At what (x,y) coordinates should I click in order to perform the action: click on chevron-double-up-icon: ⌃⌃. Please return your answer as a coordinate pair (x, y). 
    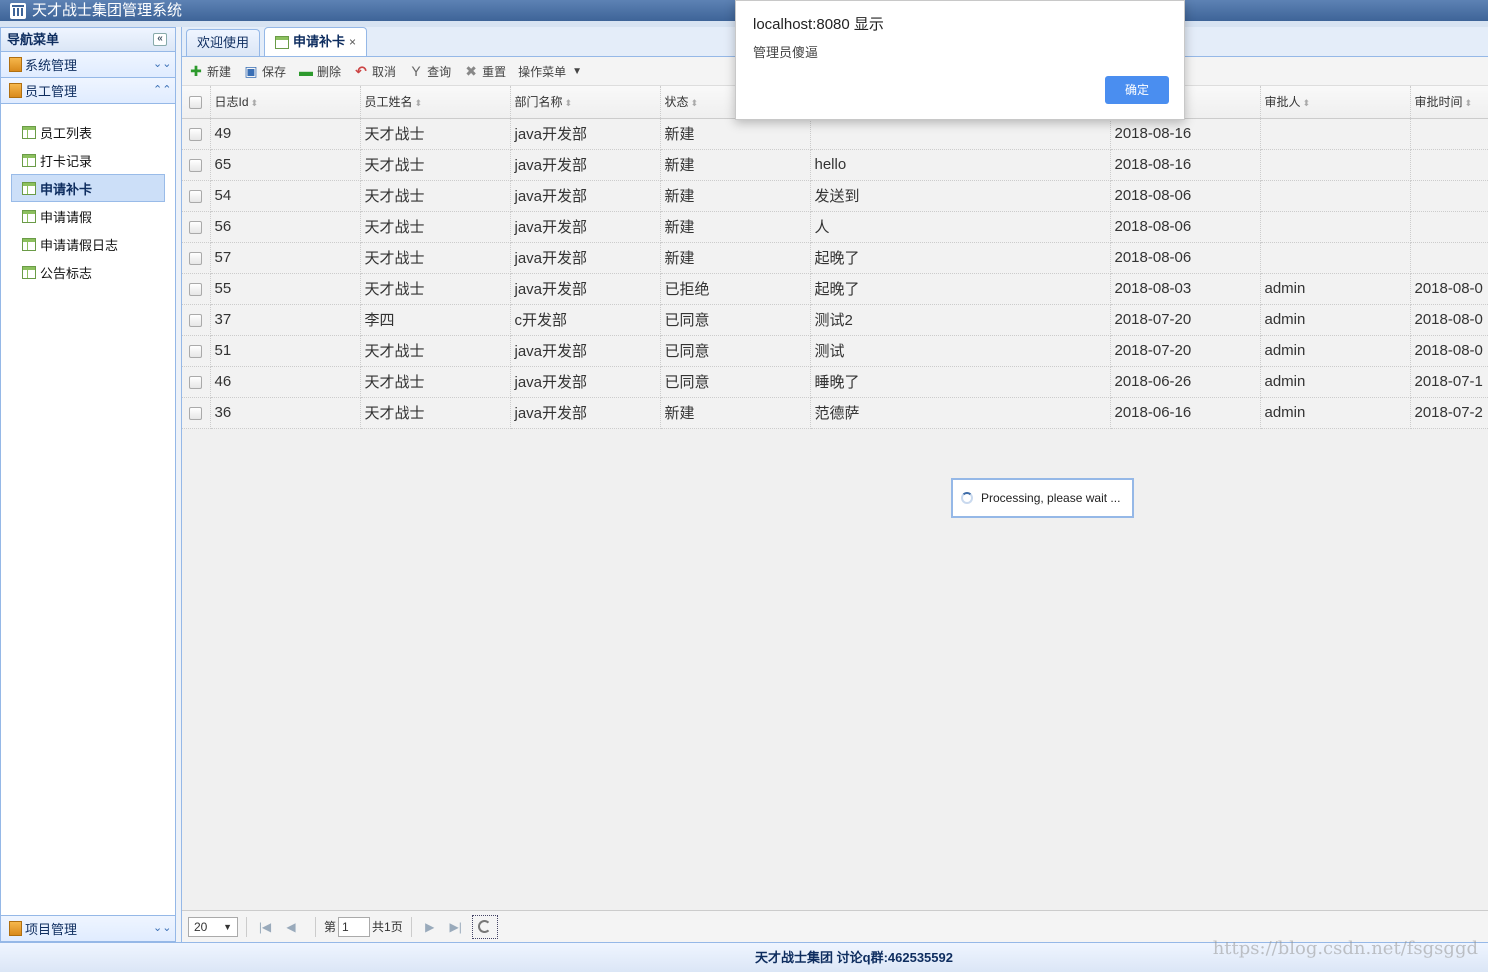
    Looking at the image, I should click on (162, 90).